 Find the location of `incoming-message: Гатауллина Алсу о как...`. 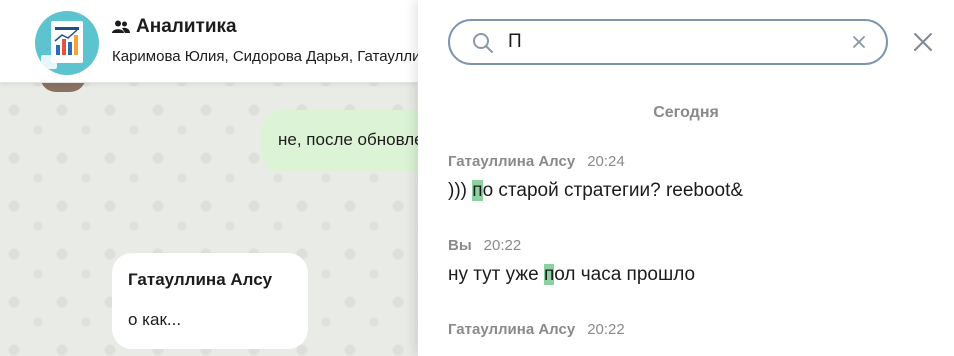

incoming-message: Гатауллина Алсу о как... is located at coordinates (210, 301).